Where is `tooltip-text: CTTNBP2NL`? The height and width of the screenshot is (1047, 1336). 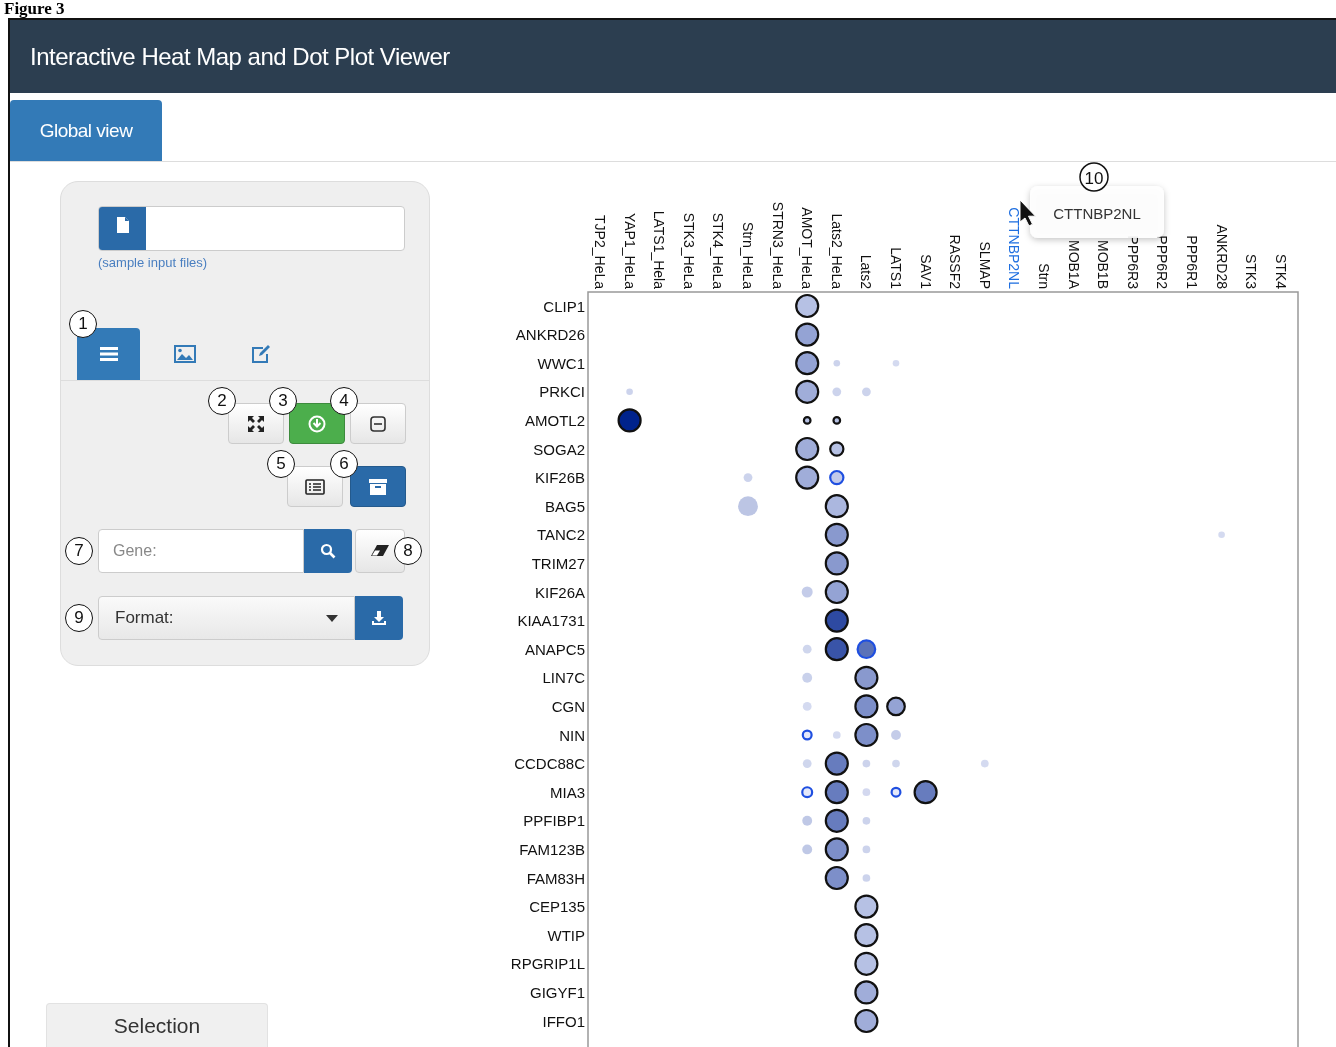
tooltip-text: CTTNBP2NL is located at coordinates (1097, 213).